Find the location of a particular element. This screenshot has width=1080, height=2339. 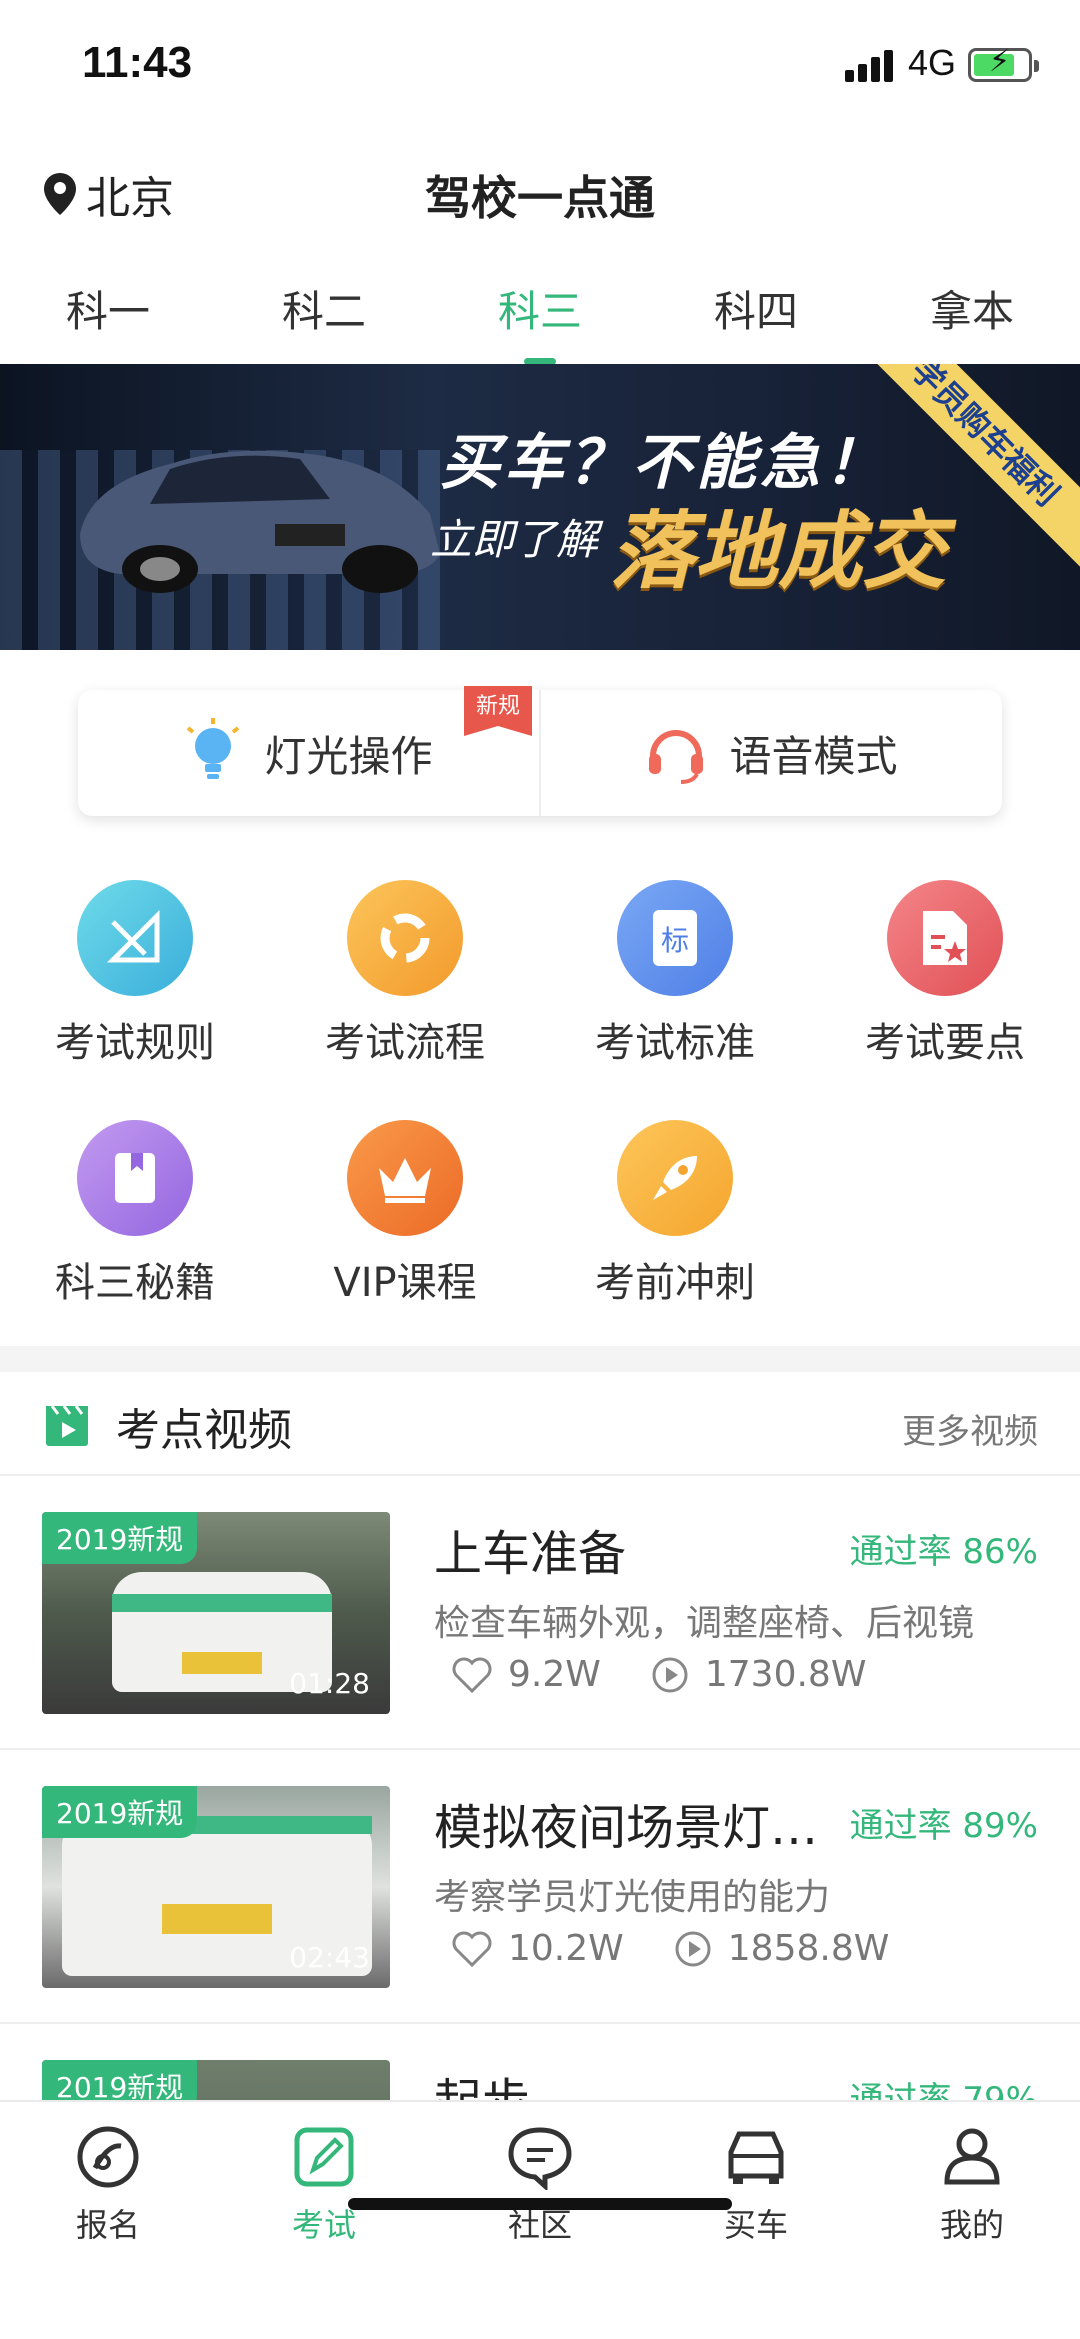

banner-emphasis: 落地成交 is located at coordinates (778, 551).